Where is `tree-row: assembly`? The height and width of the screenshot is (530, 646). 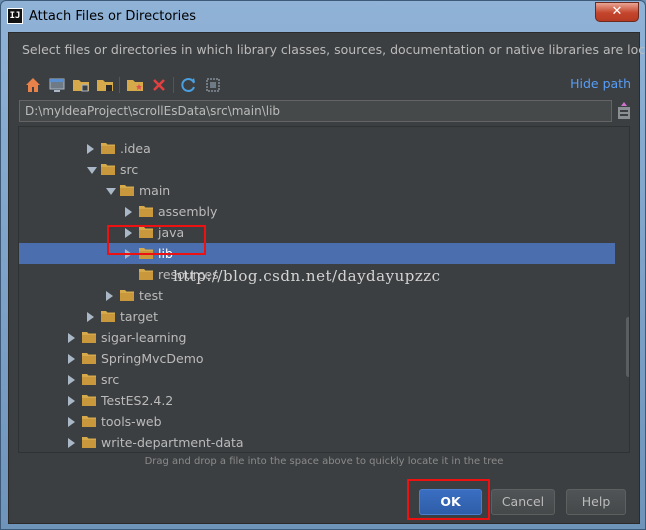
tree-row: assembly is located at coordinates (317, 211).